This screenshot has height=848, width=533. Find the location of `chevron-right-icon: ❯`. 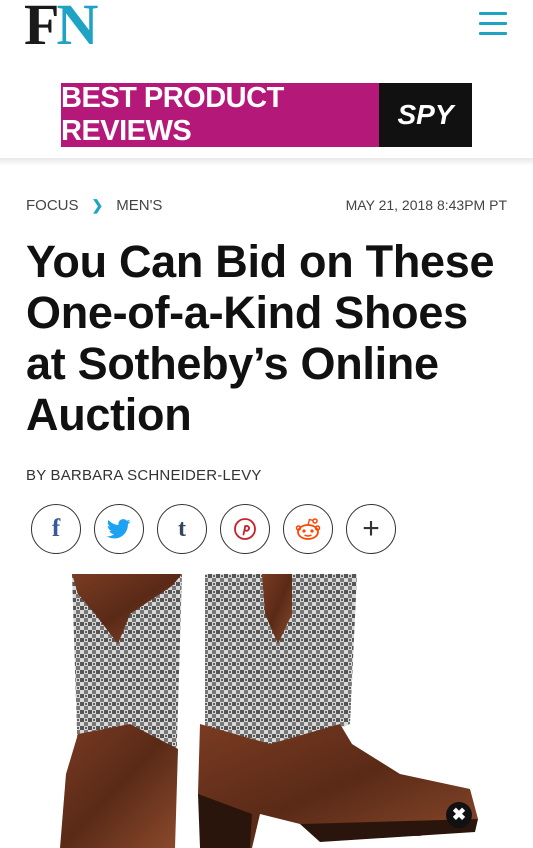

chevron-right-icon: ❯ is located at coordinates (97, 205).